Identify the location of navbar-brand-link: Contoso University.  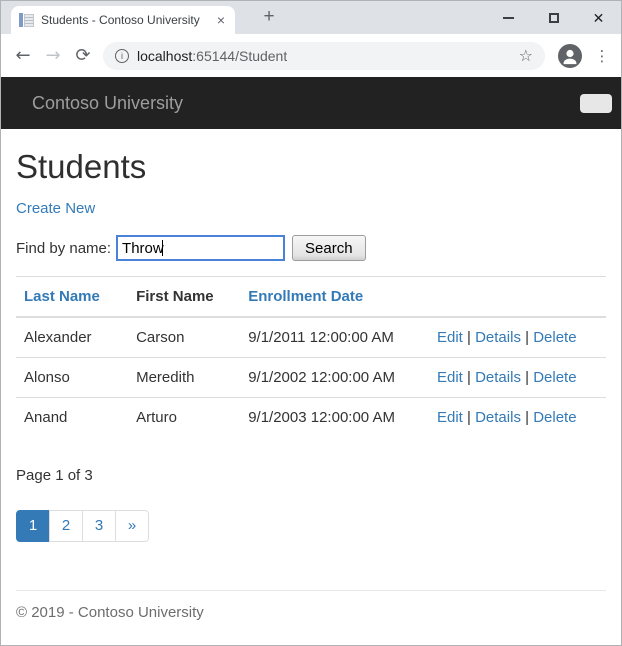
(107, 103).